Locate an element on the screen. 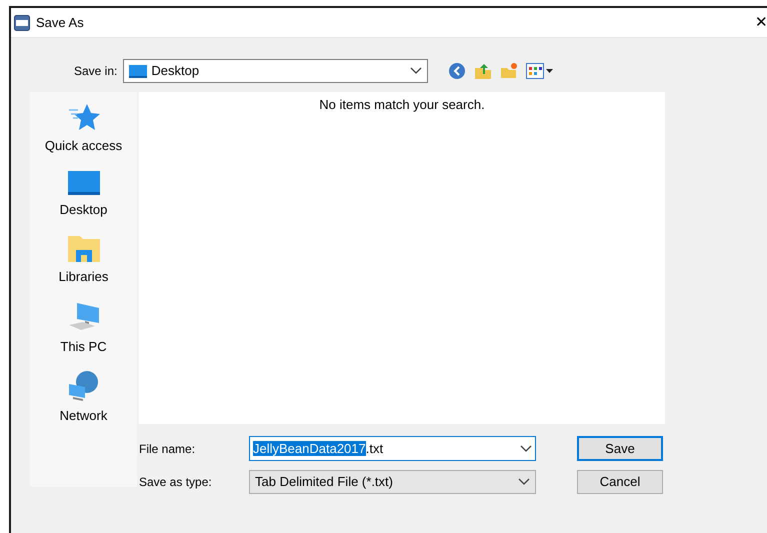 This screenshot has height=533, width=767. places-item: Libraries is located at coordinates (84, 259).